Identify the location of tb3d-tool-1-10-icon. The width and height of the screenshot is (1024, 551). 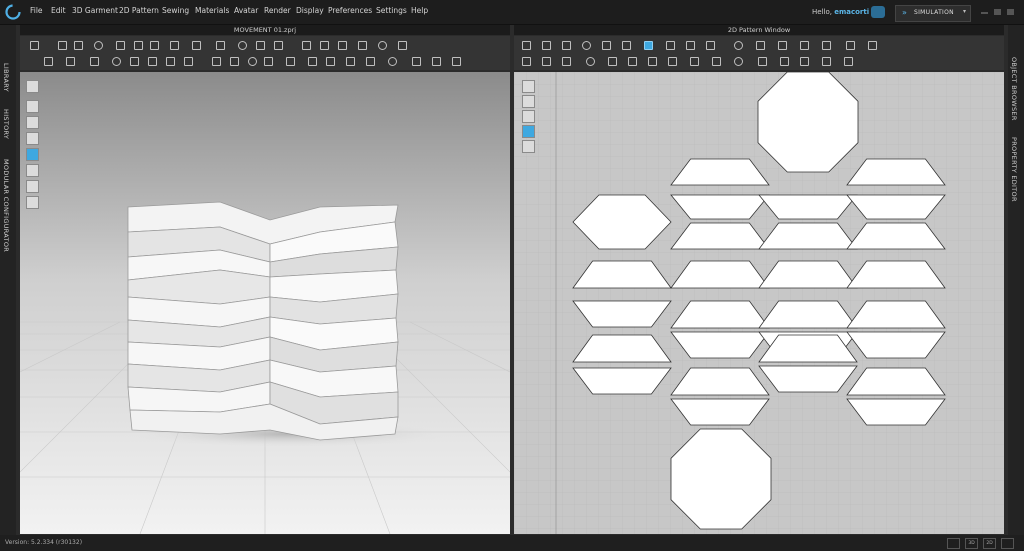
(251, 60).